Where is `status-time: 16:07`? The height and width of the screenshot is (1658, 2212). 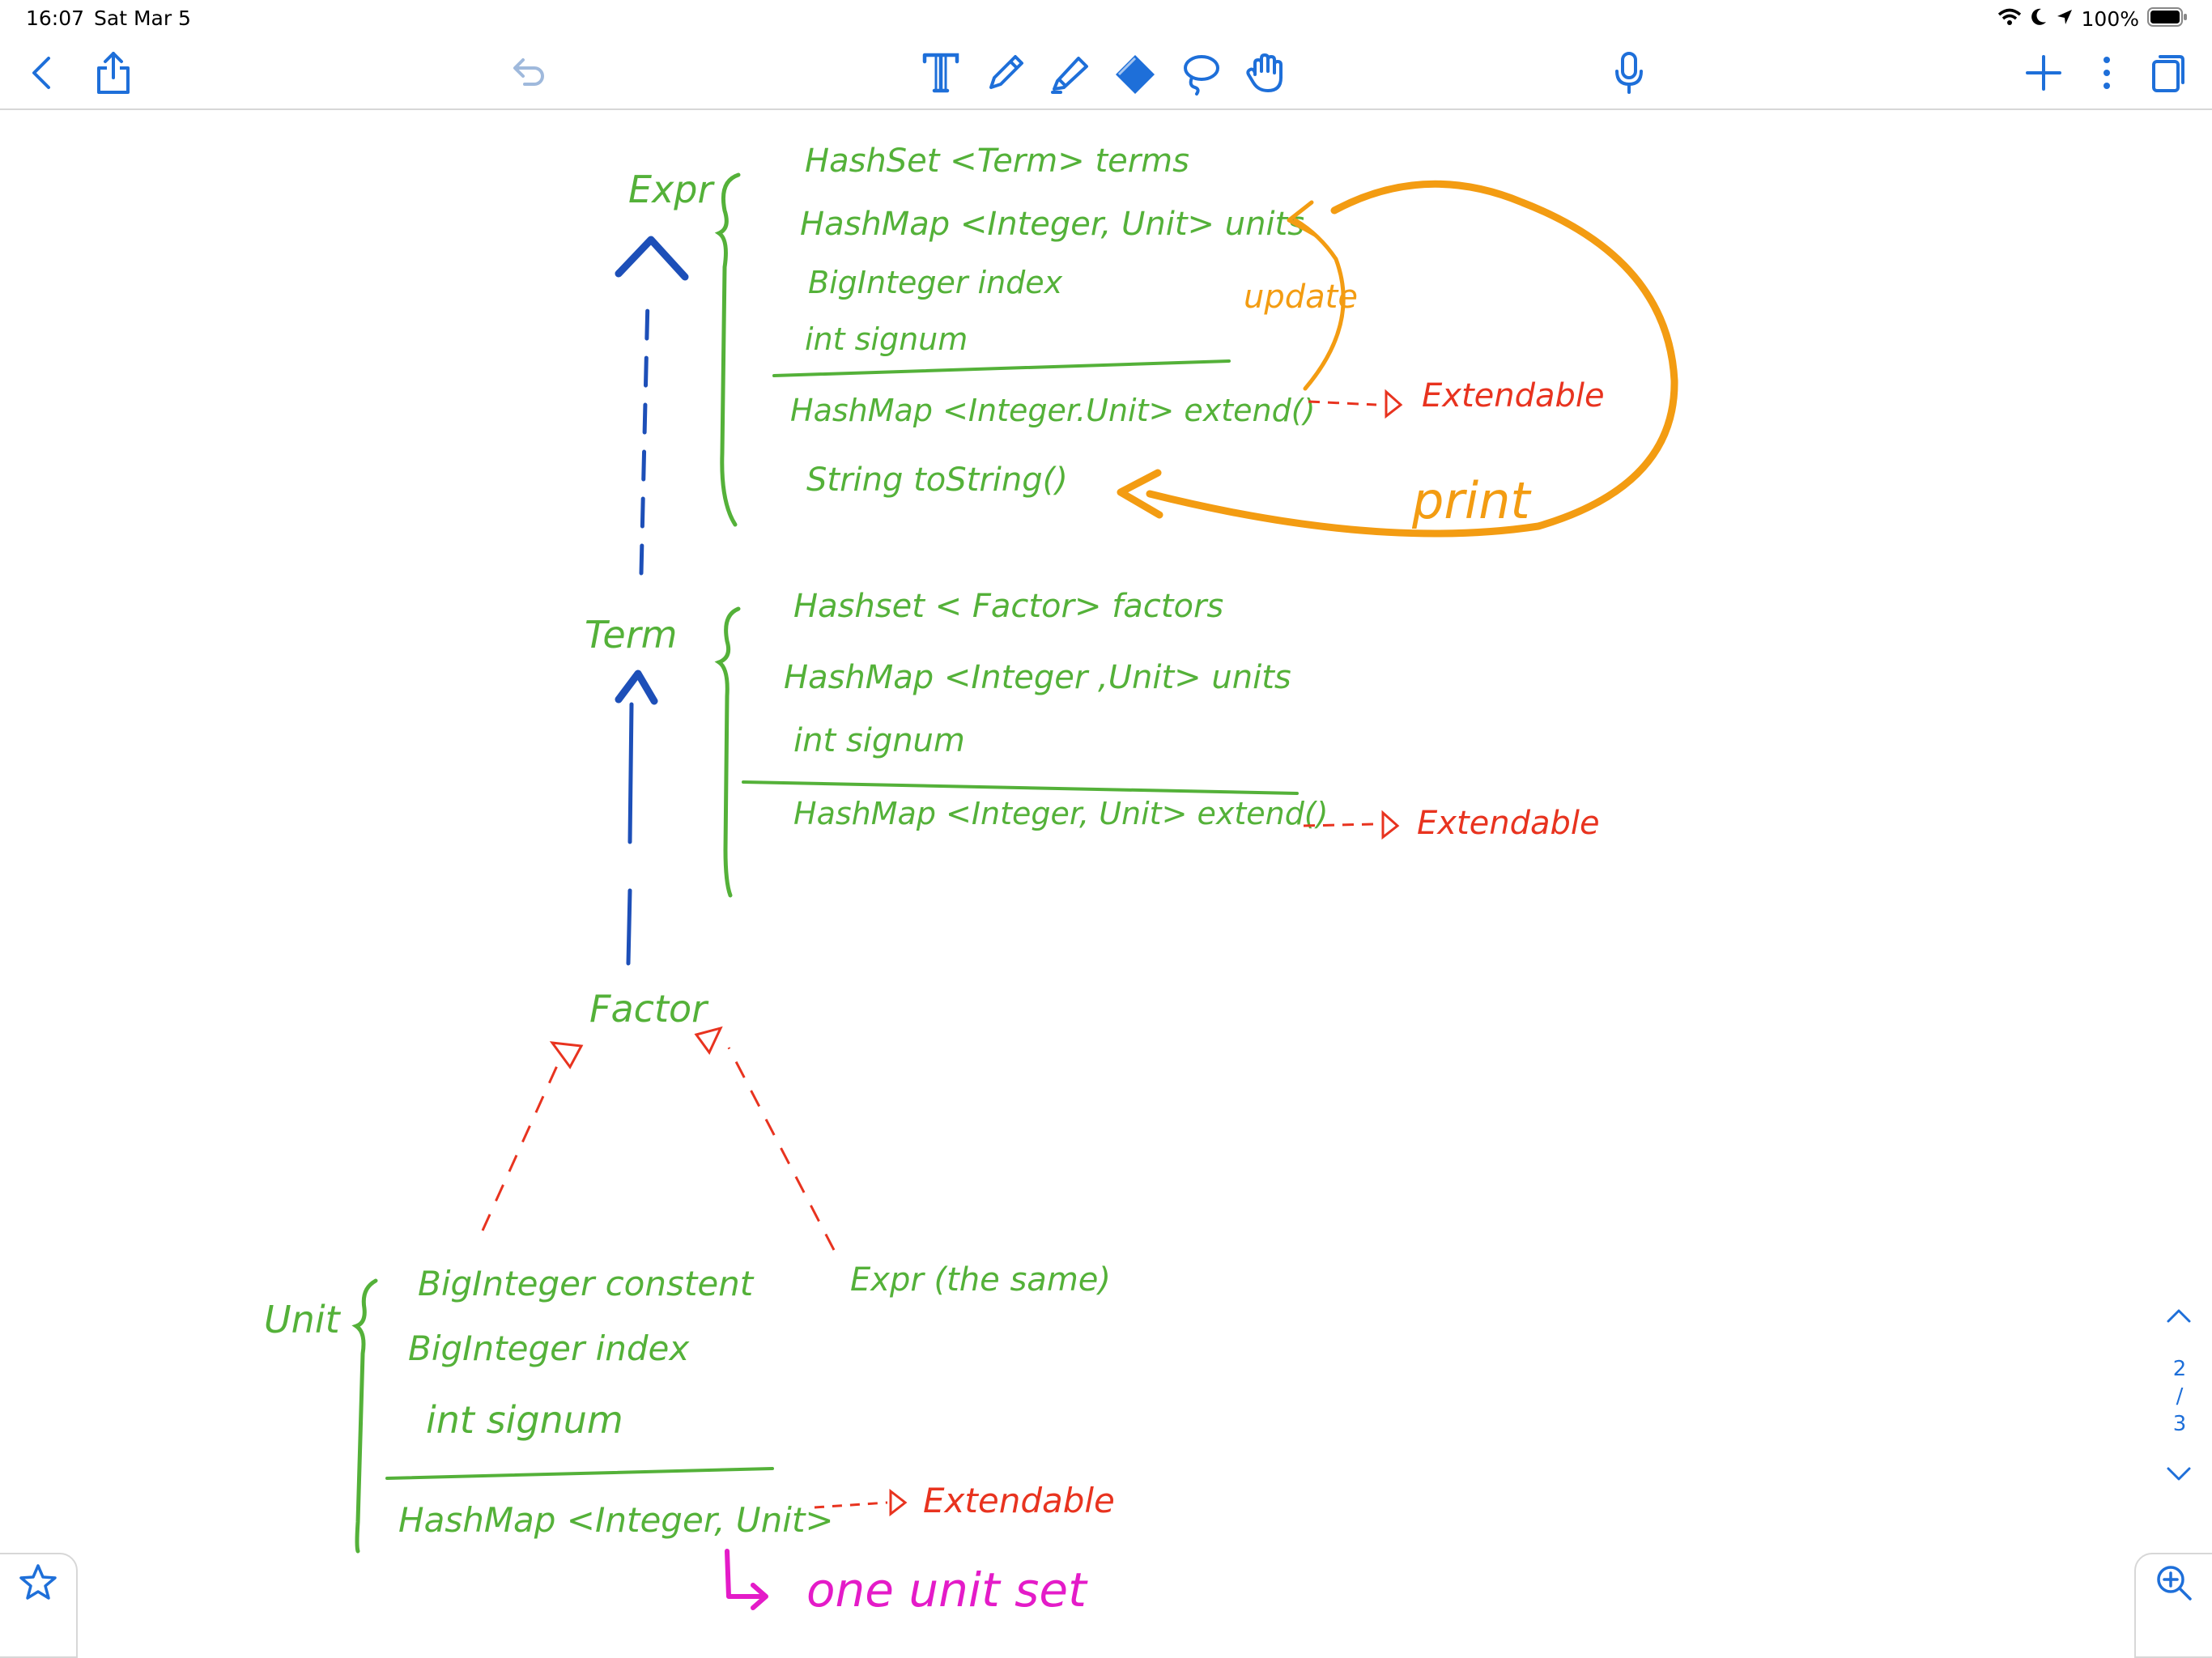
status-time: 16:07 is located at coordinates (55, 18).